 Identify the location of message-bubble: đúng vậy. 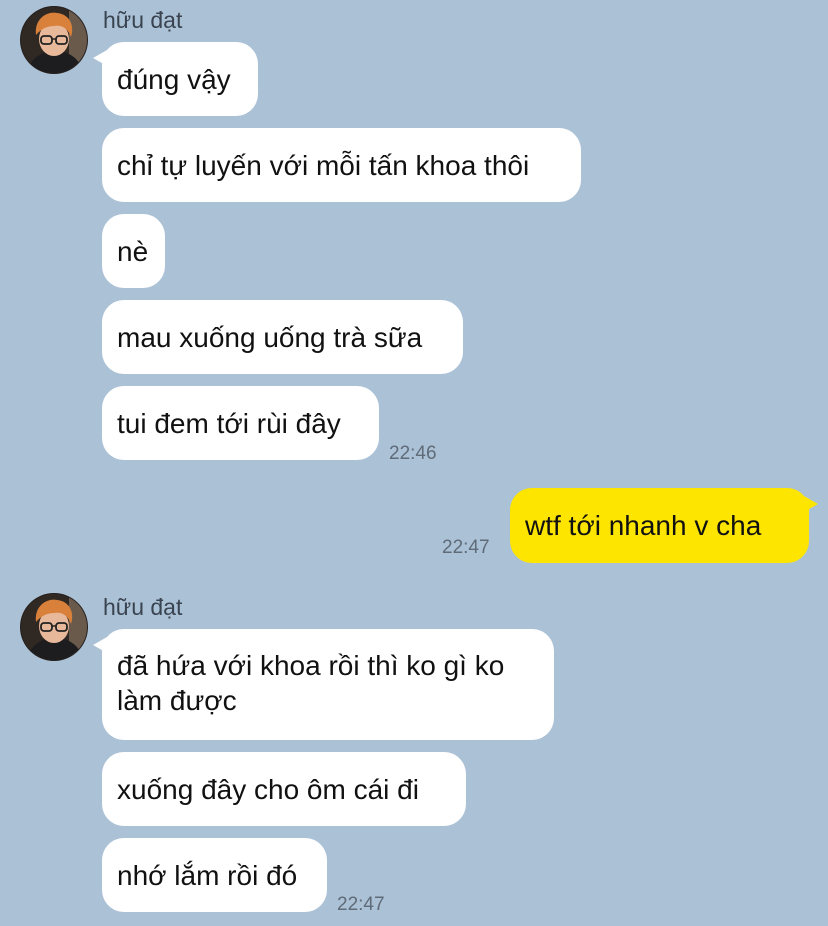
(175, 79).